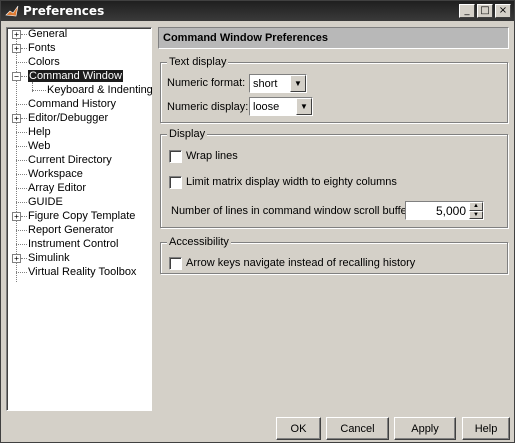 The image size is (515, 443). What do you see at coordinates (75, 76) in the screenshot?
I see `tree-item-command-window: Command Window` at bounding box center [75, 76].